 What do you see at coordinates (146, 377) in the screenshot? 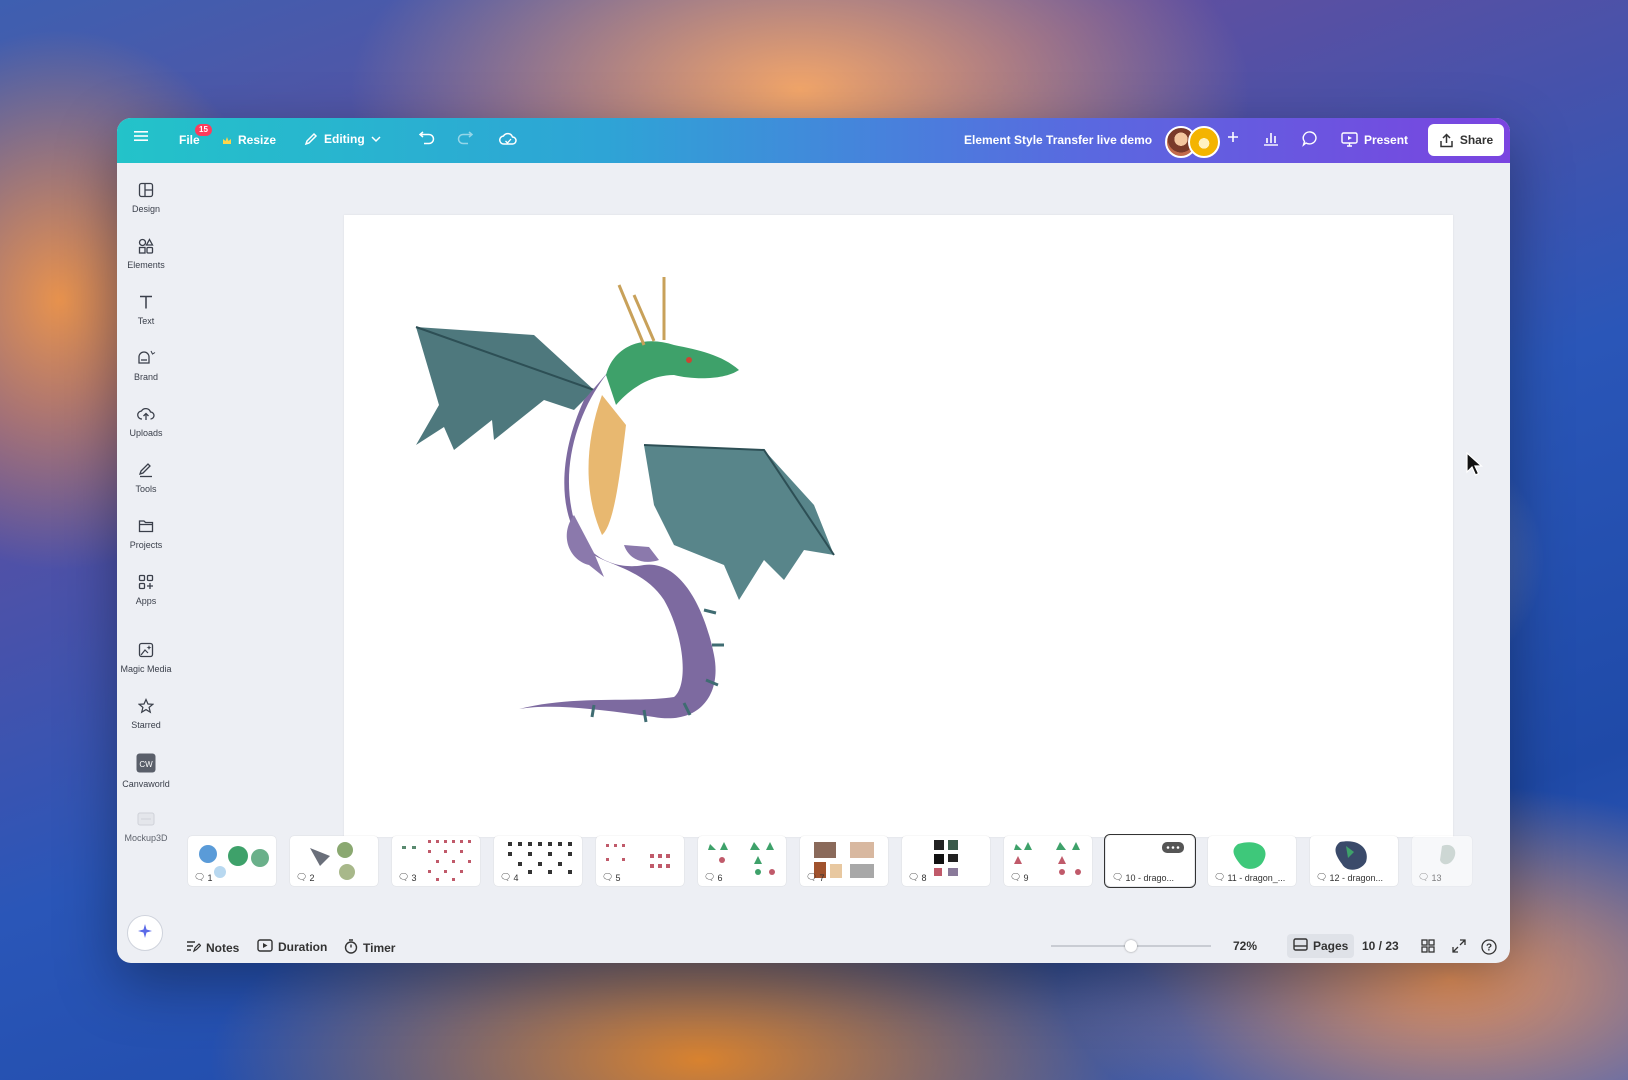
I see `sidebar-item-label: Brand` at bounding box center [146, 377].